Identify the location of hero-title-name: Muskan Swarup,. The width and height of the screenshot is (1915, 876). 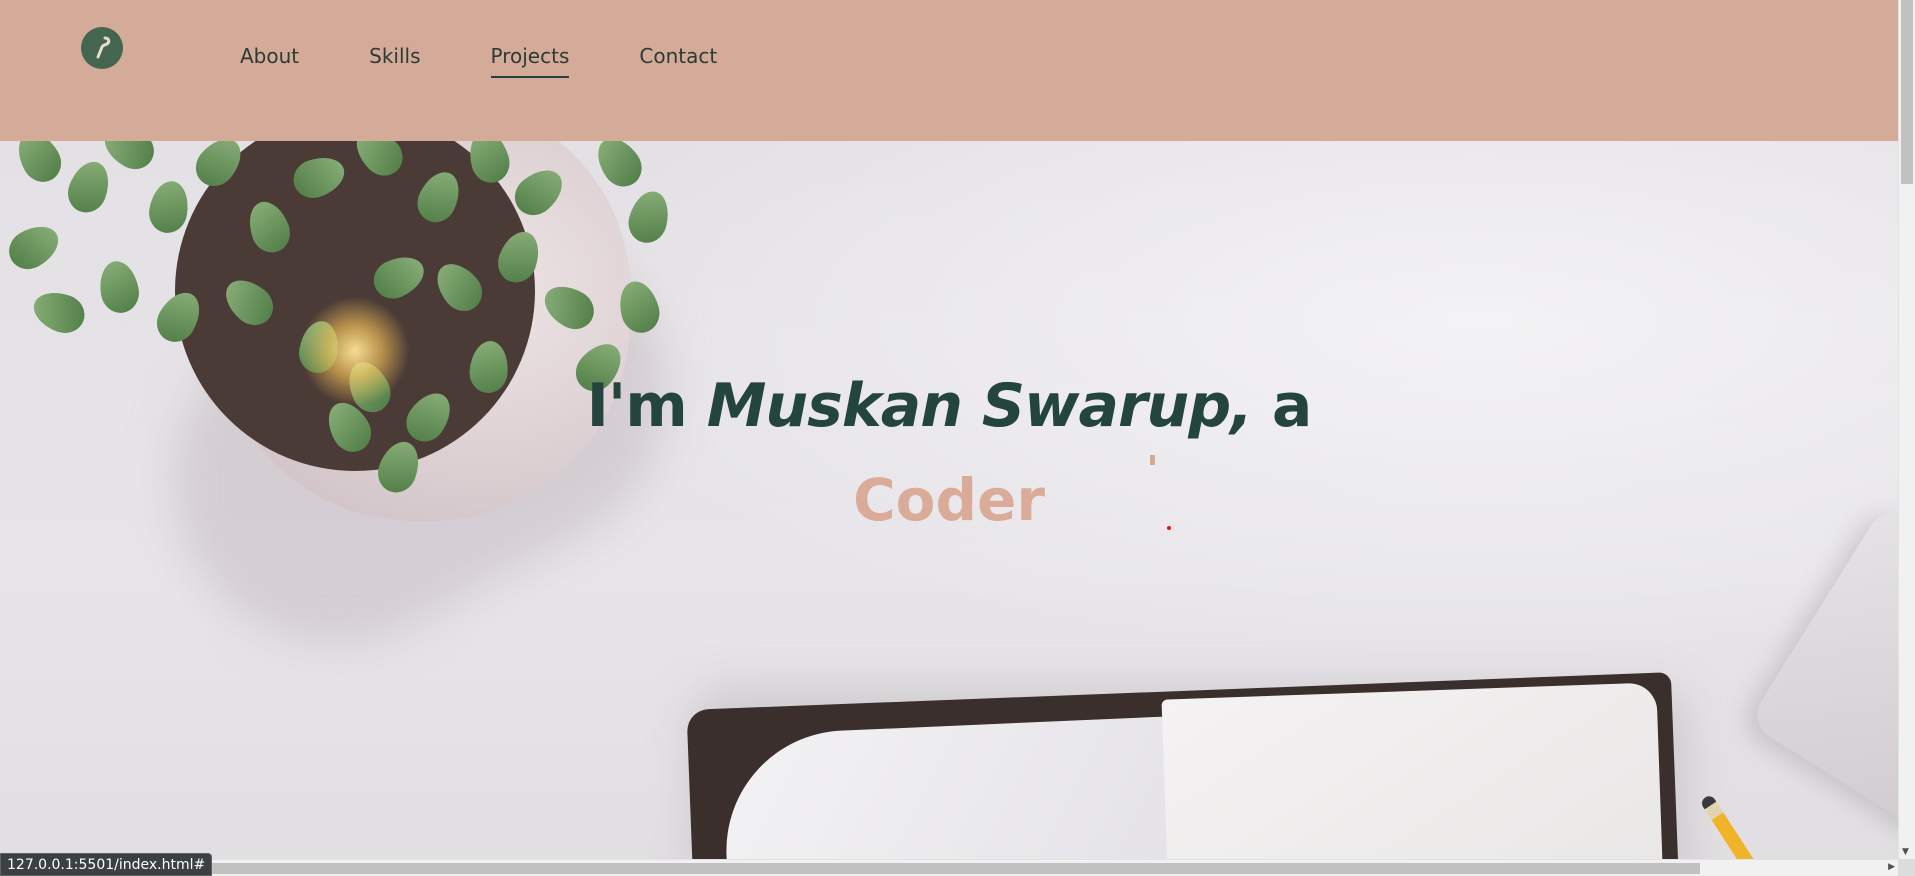
(979, 406).